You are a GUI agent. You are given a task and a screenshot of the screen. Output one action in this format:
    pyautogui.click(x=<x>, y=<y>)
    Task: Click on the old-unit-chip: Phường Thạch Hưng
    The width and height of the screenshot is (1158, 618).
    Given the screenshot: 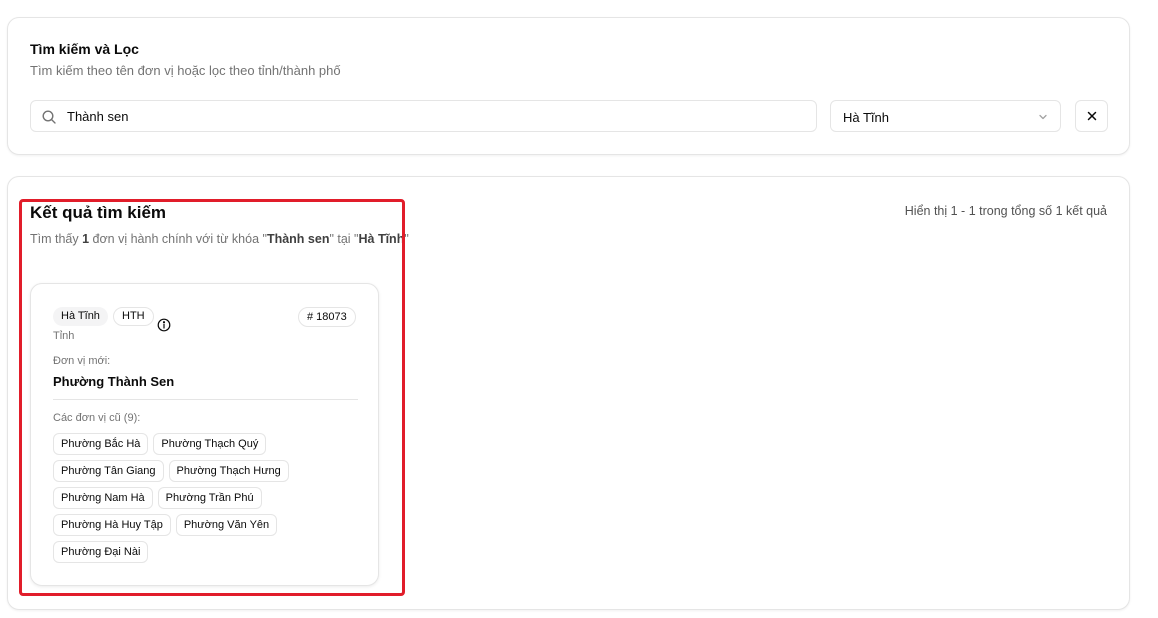 What is the action you would take?
    pyautogui.click(x=228, y=471)
    